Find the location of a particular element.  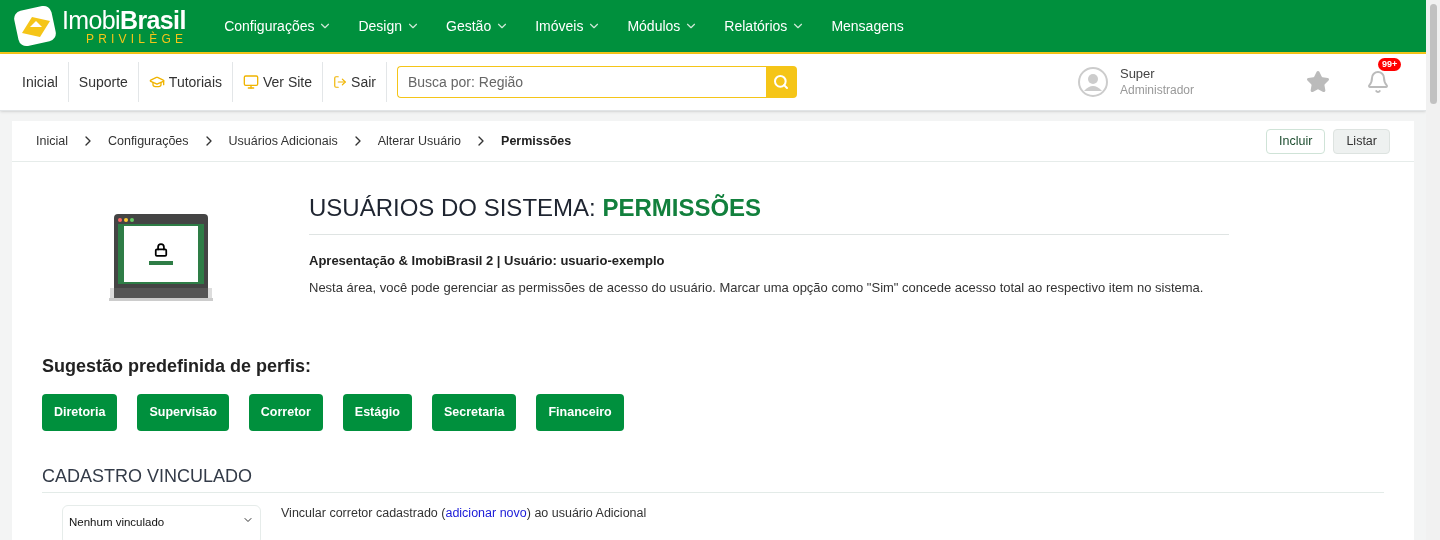

breadcrumb-item: Configurações is located at coordinates (148, 141).